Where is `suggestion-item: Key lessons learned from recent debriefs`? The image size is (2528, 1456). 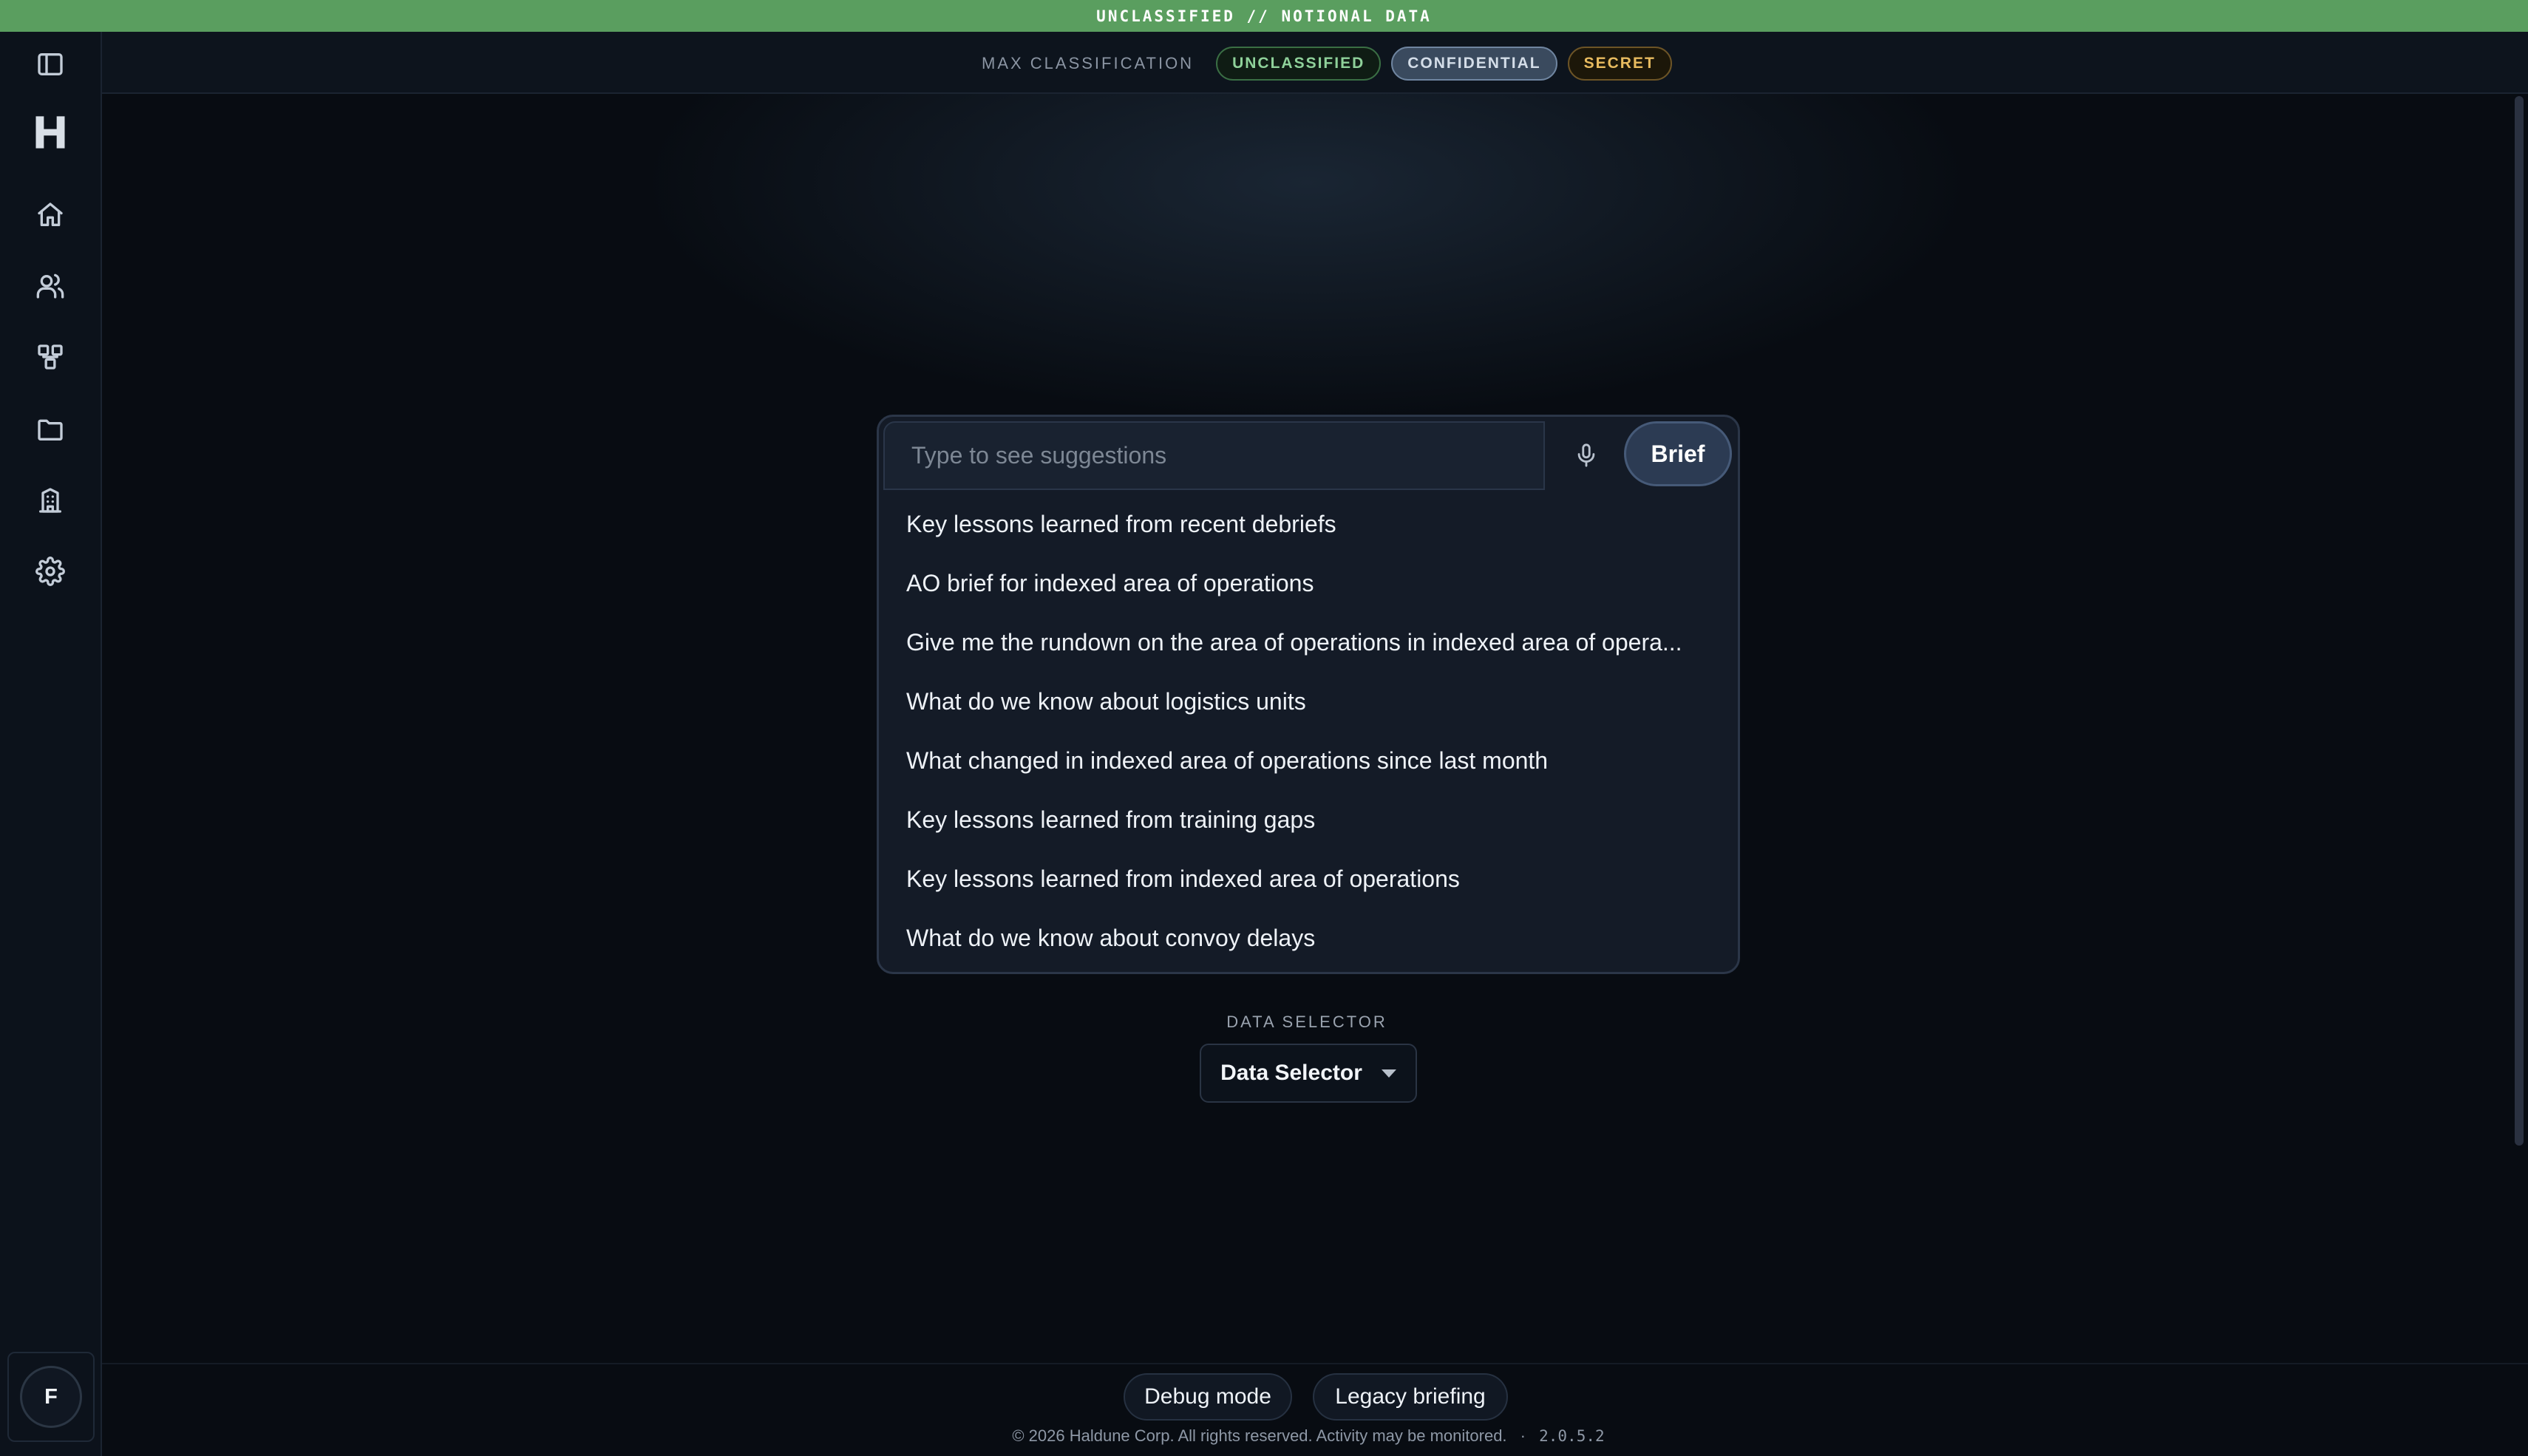 suggestion-item: Key lessons learned from recent debriefs is located at coordinates (1309, 524).